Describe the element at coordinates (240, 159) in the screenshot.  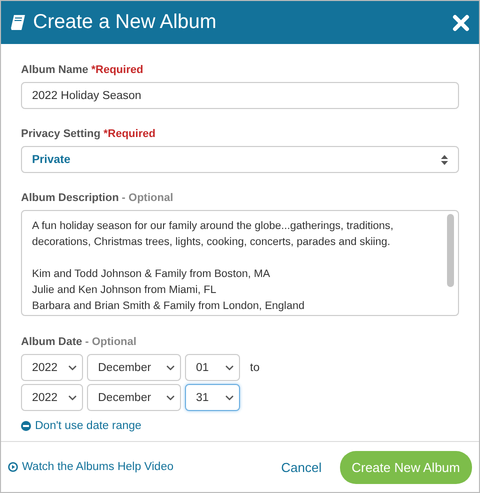
I see `privacy-select: Private` at that location.